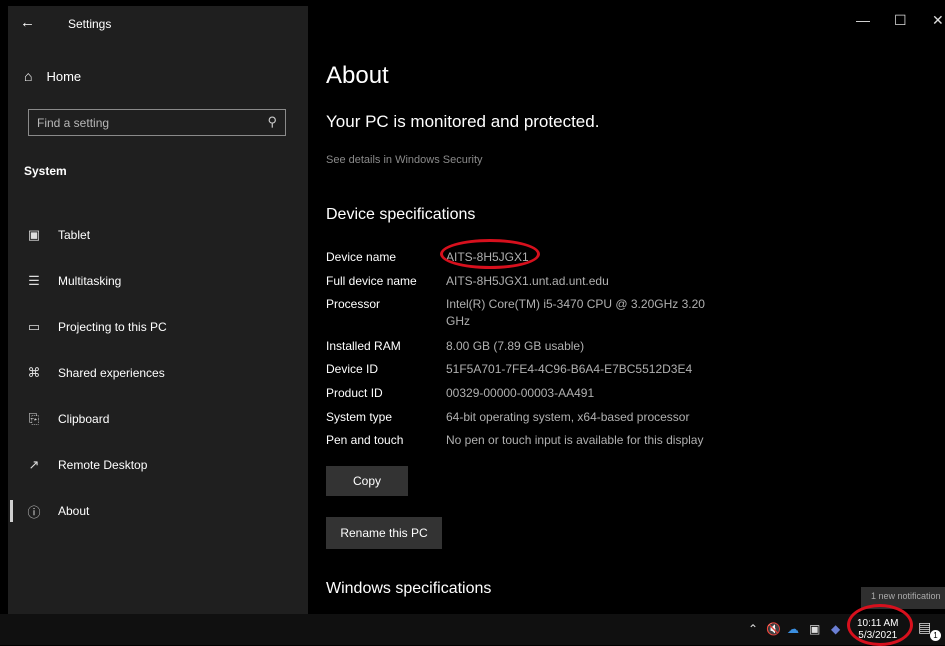 Image resolution: width=945 pixels, height=646 pixels. I want to click on tablet-icon: ▣, so click(34, 234).